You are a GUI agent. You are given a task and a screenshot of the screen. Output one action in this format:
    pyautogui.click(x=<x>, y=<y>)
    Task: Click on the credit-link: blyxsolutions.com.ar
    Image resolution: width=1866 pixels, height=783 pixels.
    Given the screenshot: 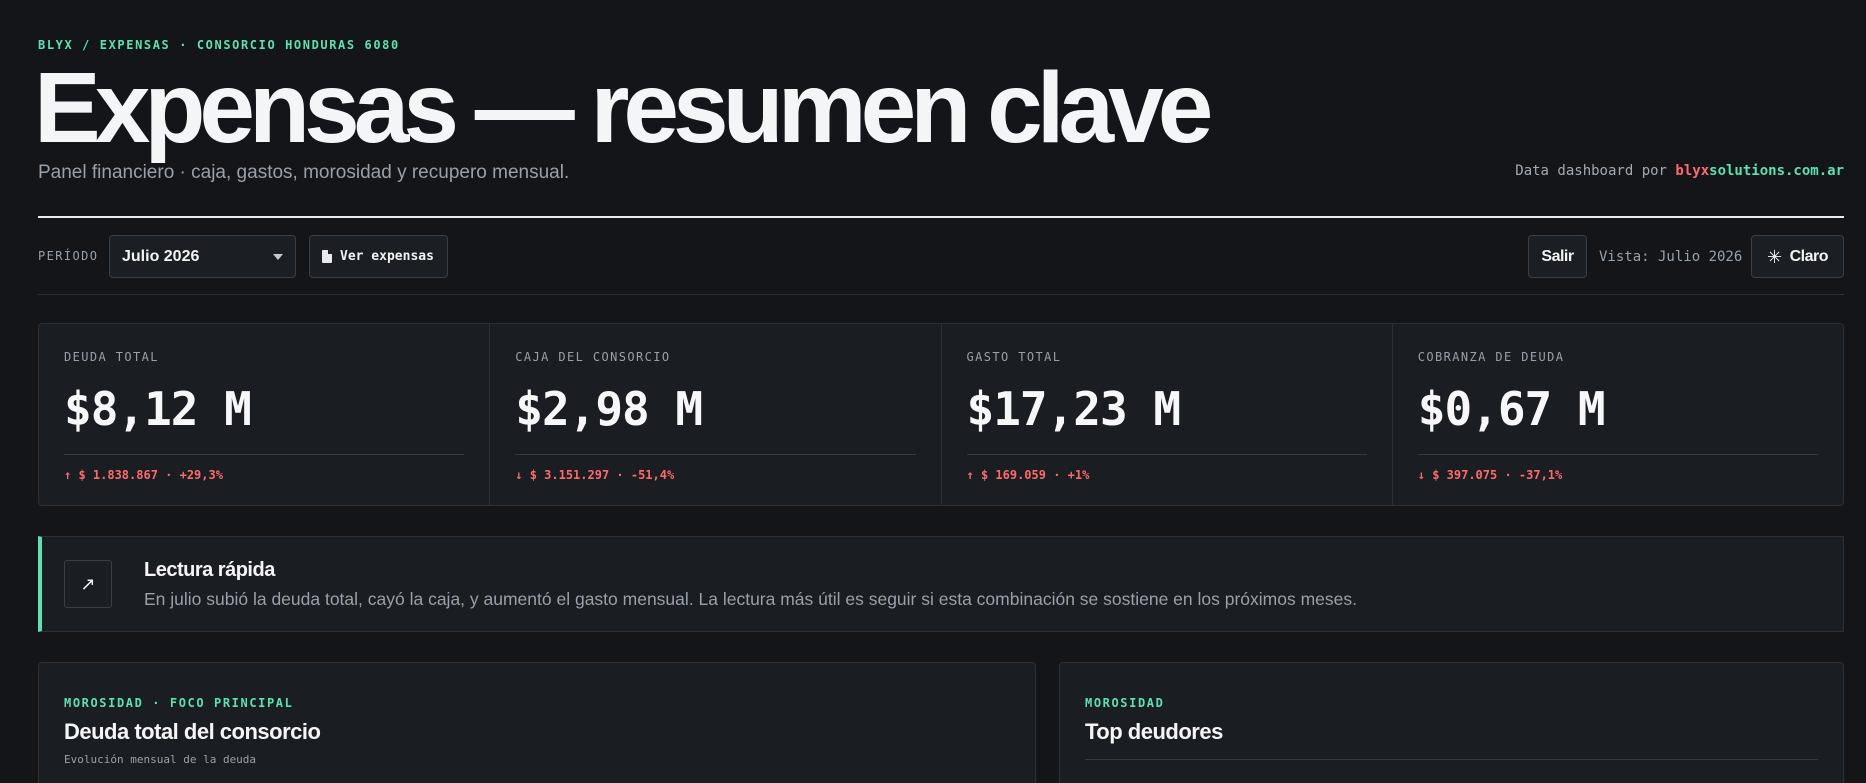 What is the action you would take?
    pyautogui.click(x=1759, y=171)
    